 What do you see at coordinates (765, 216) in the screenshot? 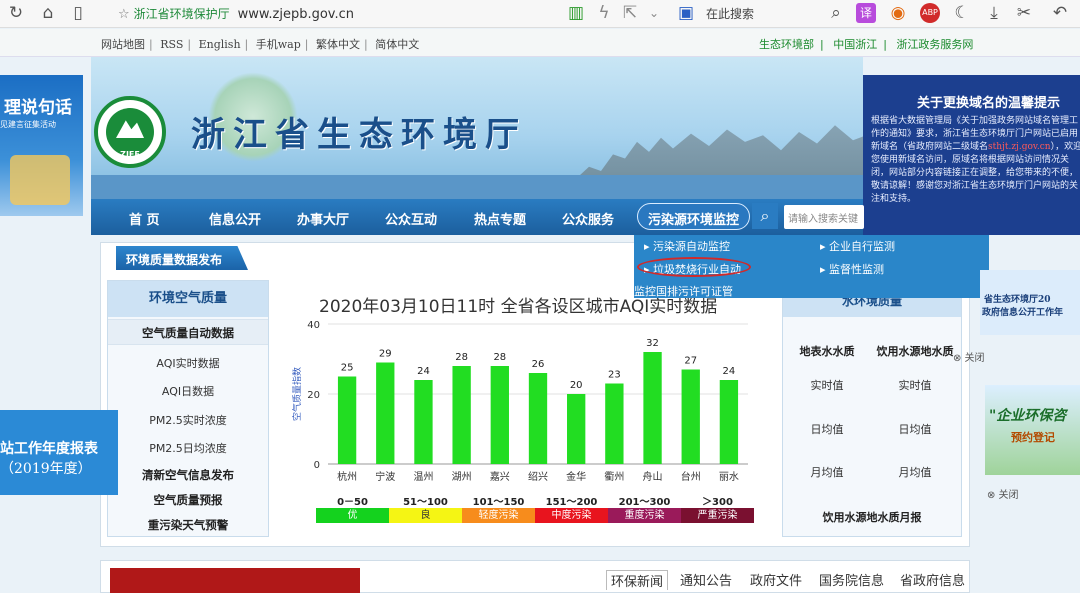
I see `nav-search-button: ⌕` at bounding box center [765, 216].